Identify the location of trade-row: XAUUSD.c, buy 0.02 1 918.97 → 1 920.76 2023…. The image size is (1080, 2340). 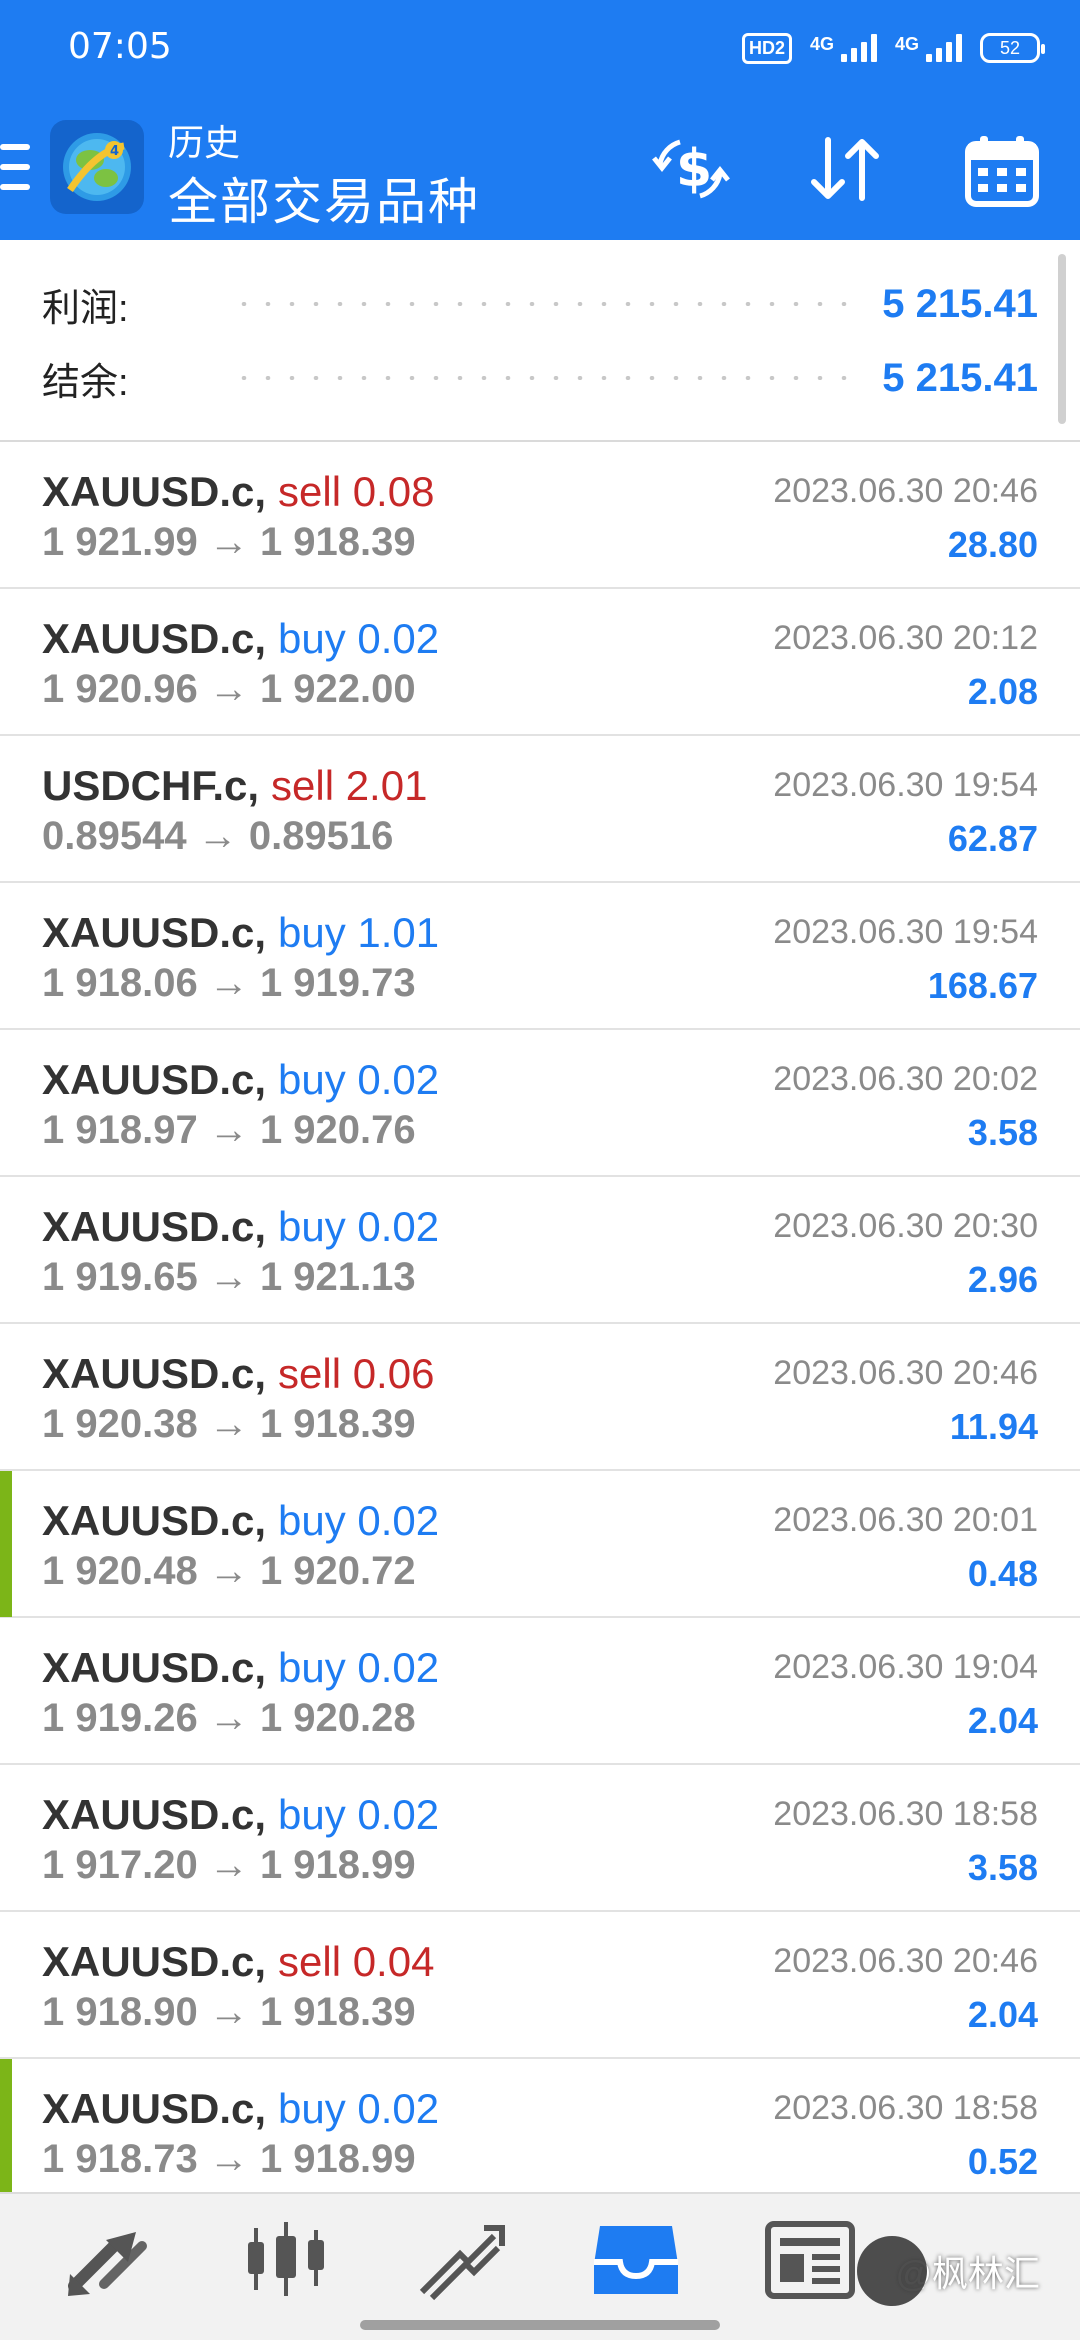
(540, 1103).